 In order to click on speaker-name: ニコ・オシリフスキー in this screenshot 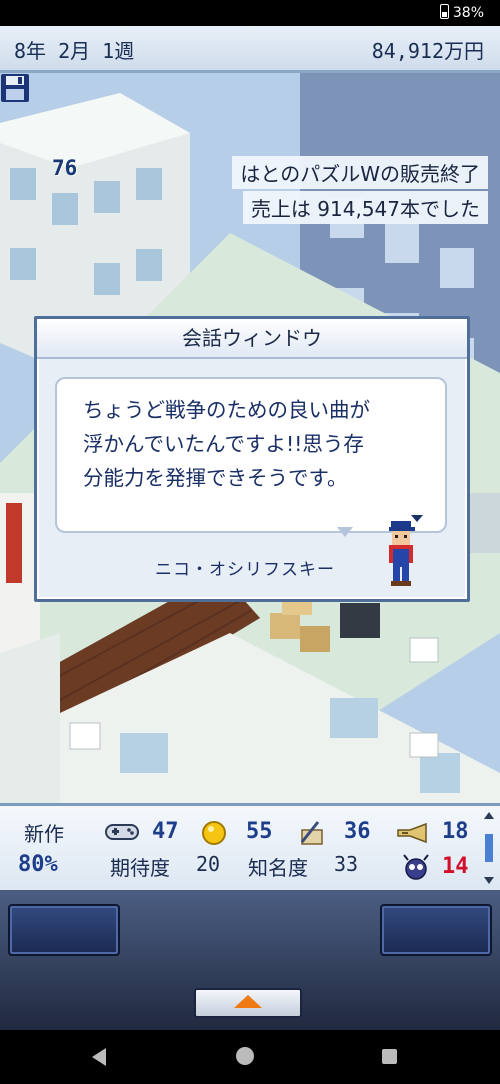, I will do `click(245, 570)`.